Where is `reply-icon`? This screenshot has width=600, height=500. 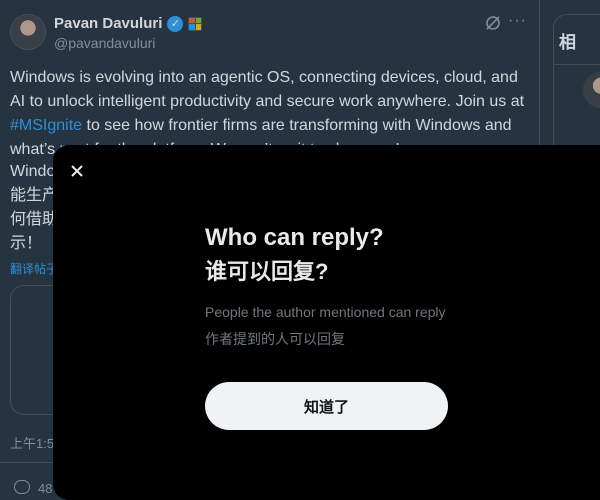 reply-icon is located at coordinates (22, 487).